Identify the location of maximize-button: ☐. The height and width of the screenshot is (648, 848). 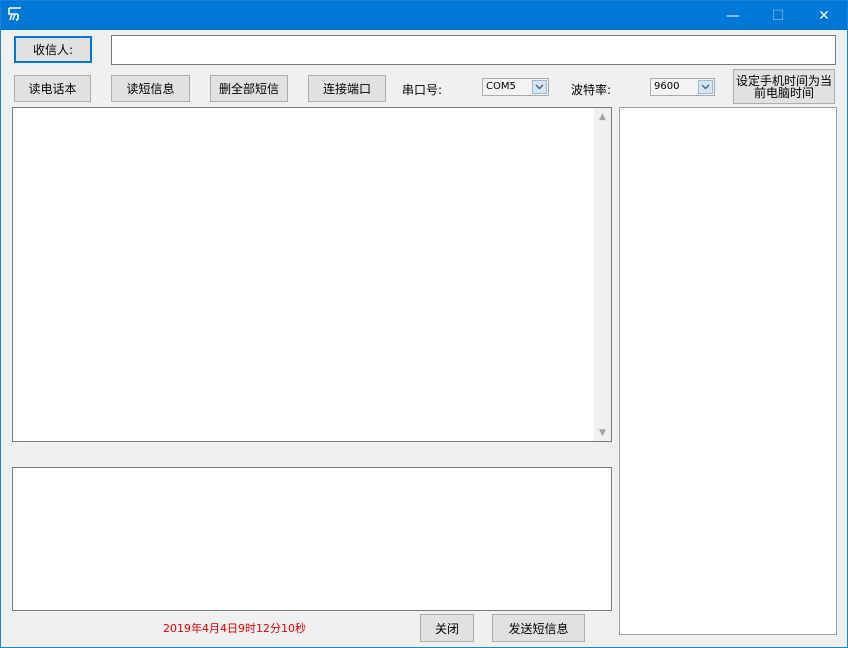
(778, 15).